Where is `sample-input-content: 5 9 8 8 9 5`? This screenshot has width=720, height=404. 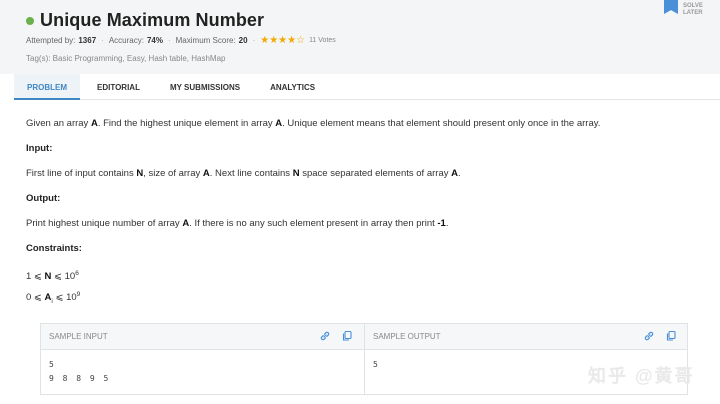
sample-input-content: 5 9 8 8 9 5 is located at coordinates (78, 372).